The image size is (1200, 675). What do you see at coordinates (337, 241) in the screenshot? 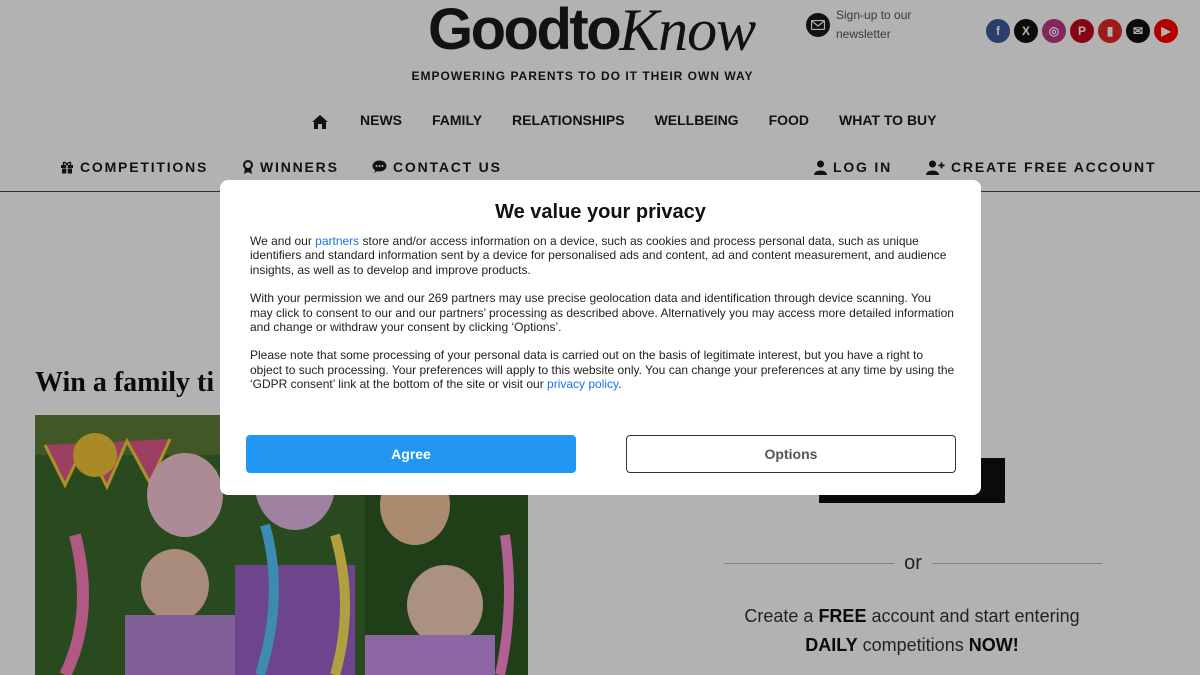
I see `partners-link: partners` at bounding box center [337, 241].